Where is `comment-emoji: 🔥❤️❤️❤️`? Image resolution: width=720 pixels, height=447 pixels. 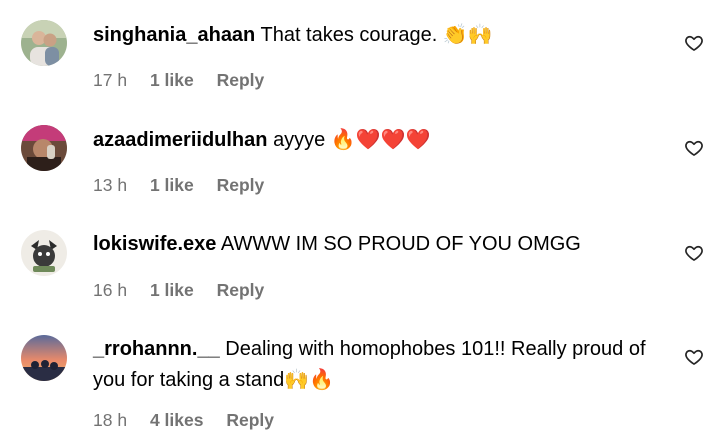
comment-emoji: 🔥❤️❤️❤️ is located at coordinates (380, 139).